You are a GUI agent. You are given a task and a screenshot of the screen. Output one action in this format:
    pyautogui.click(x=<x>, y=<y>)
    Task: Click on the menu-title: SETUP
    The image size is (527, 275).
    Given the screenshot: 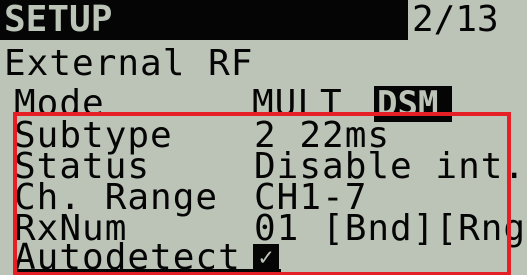 What is the action you would take?
    pyautogui.click(x=58, y=20)
    